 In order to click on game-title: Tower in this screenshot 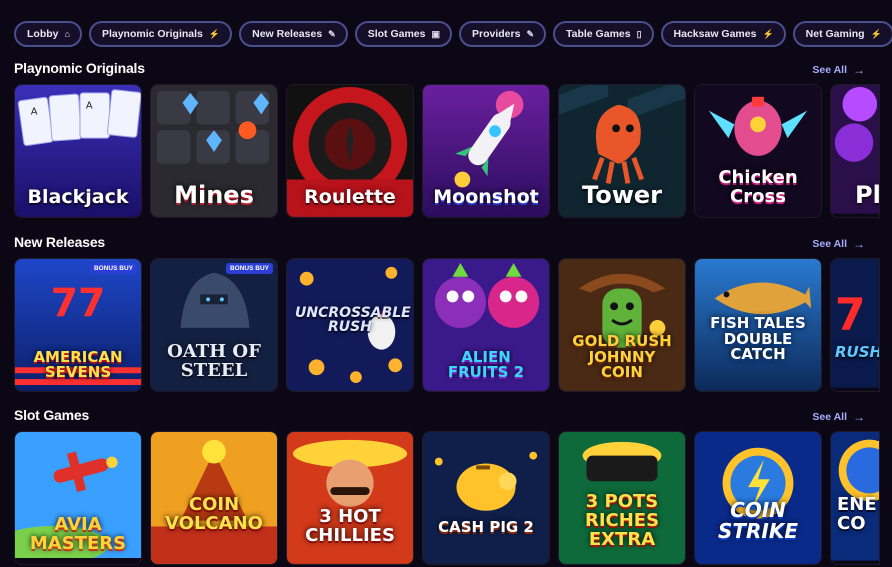, I will do `click(622, 195)`.